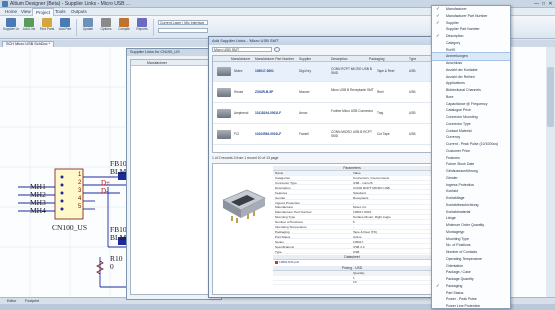 This screenshot has width=555, height=310. I want to click on menu-item: Connector Type, so click(471, 124).